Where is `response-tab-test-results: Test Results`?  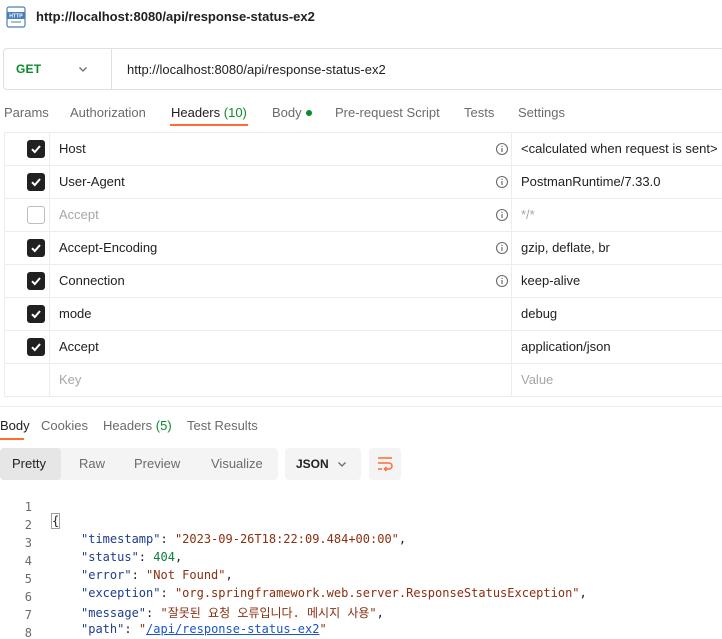
response-tab-test-results: Test Results is located at coordinates (222, 425).